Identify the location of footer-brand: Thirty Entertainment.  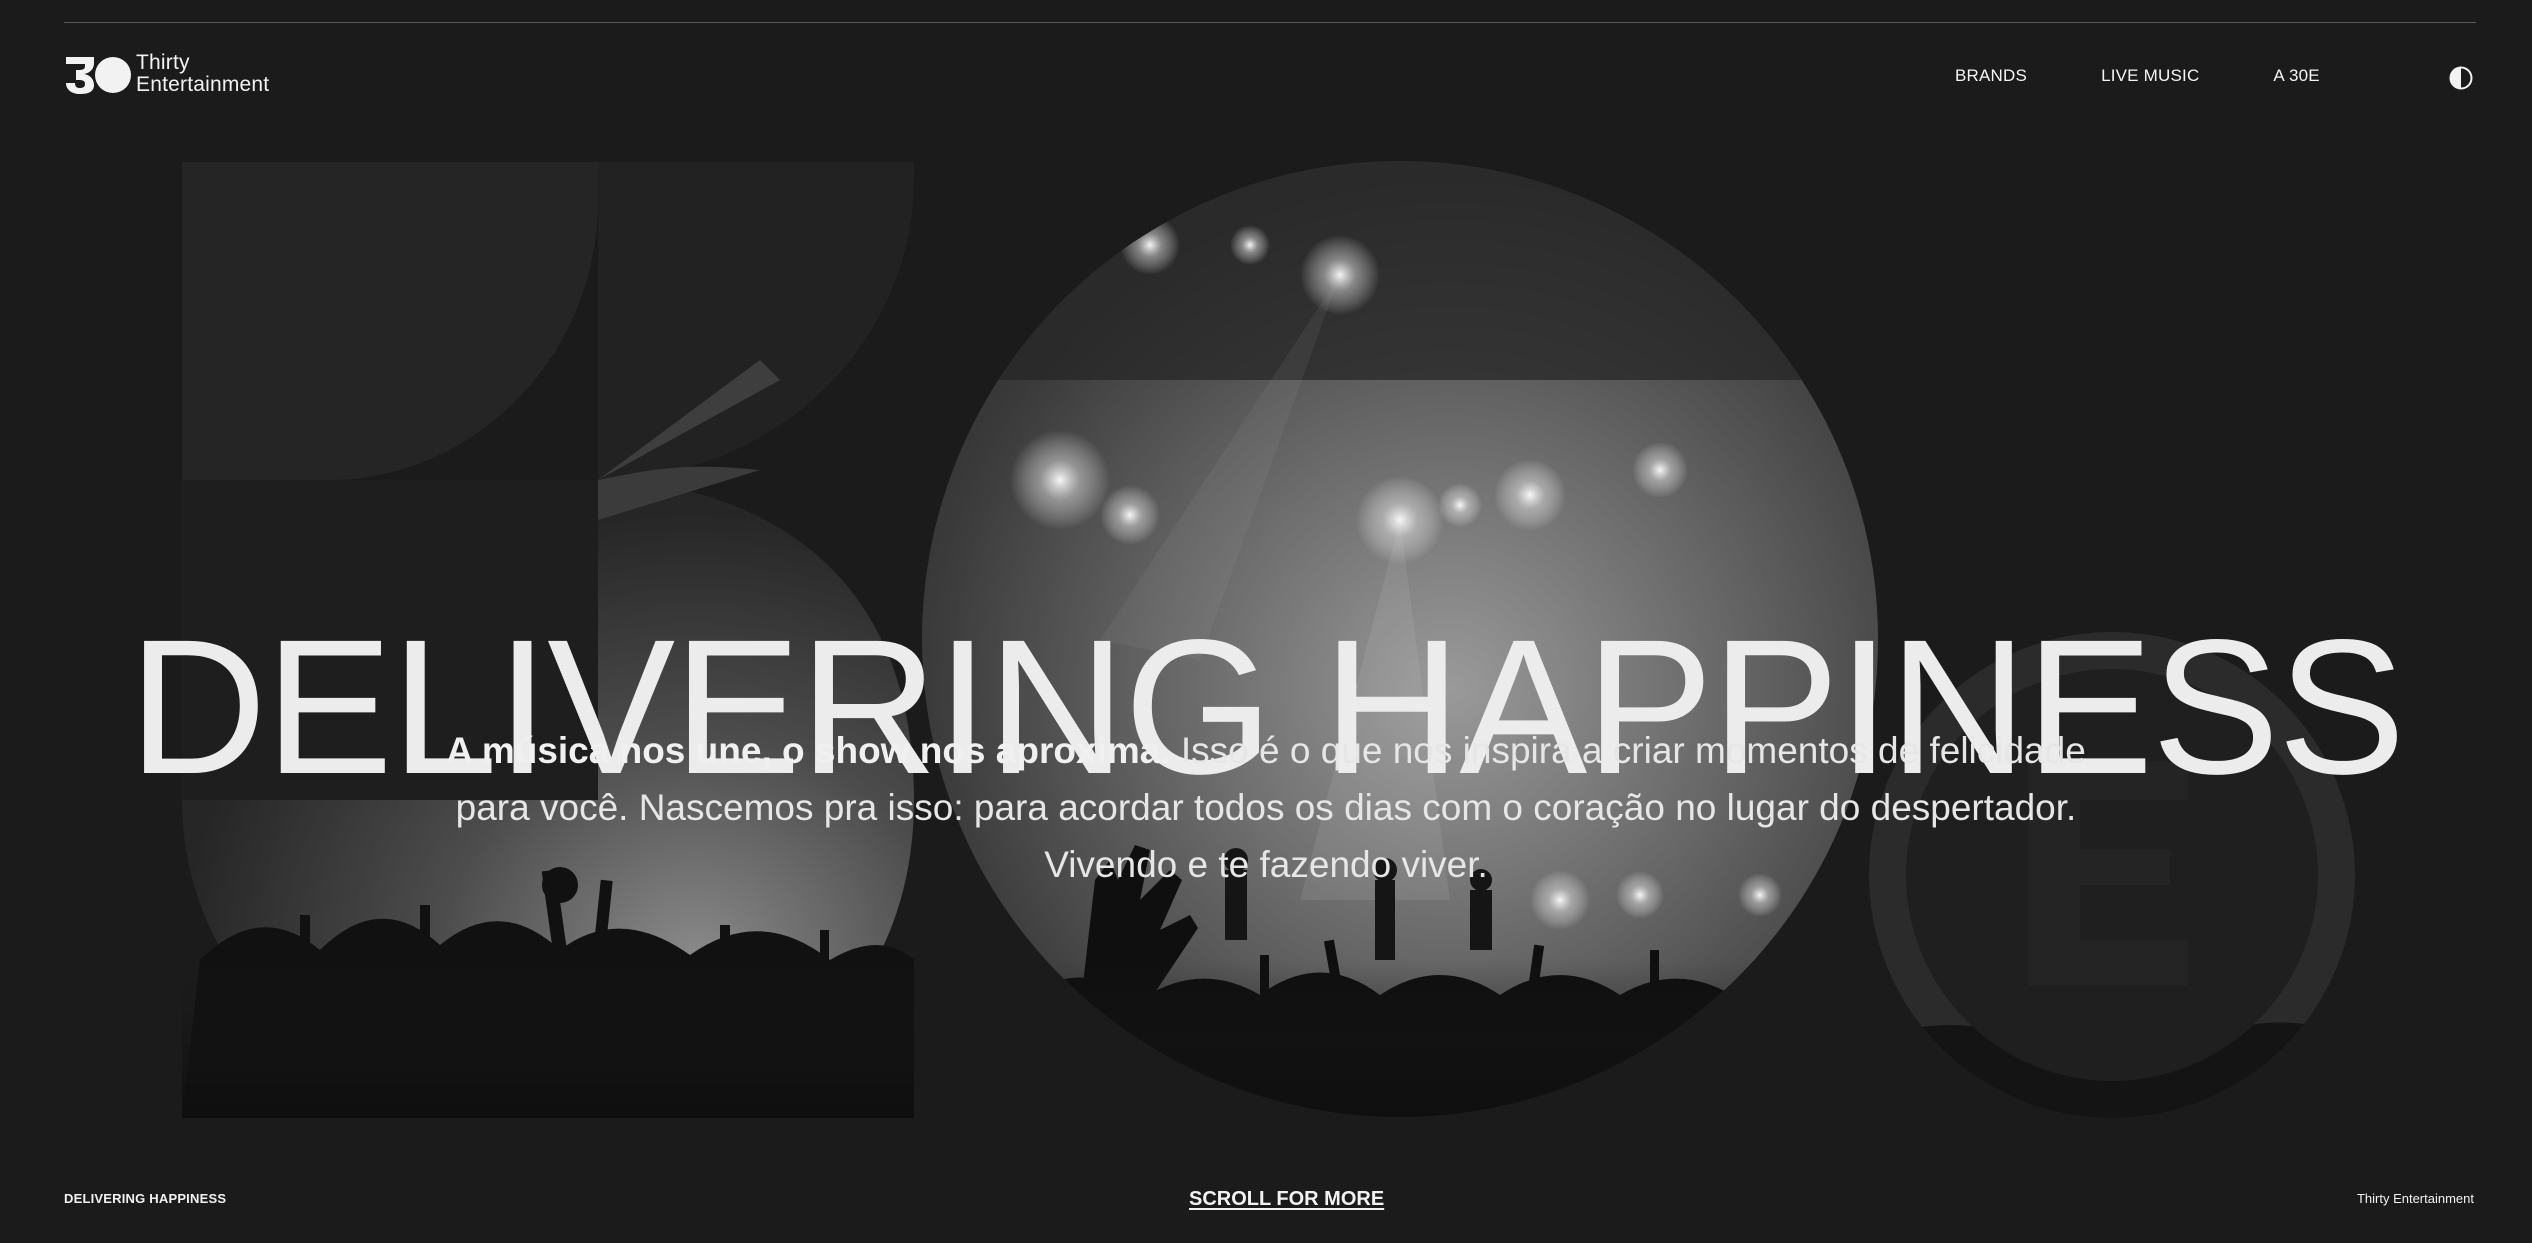
(2415, 1198).